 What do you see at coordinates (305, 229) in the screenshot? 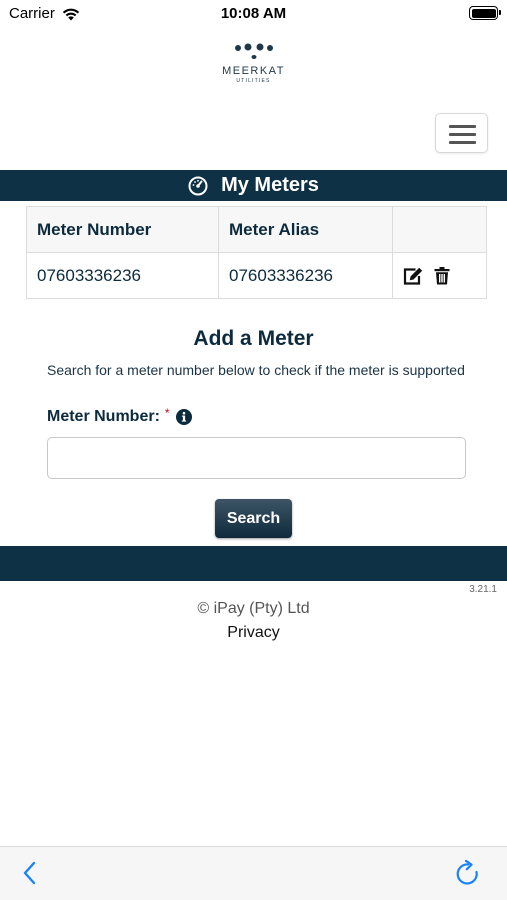
I see `column-header-meter-alias: Meter Alias` at bounding box center [305, 229].